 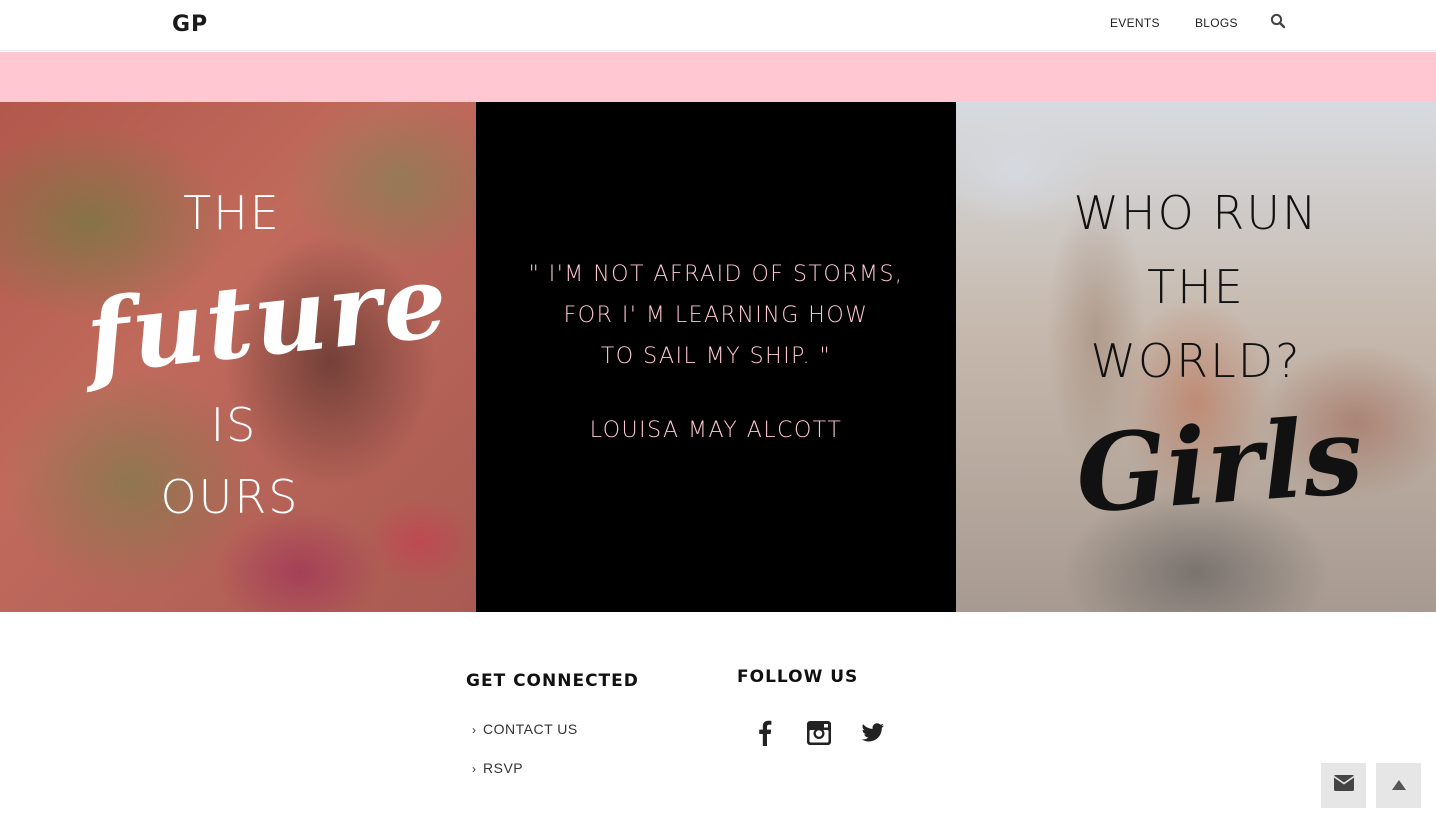 What do you see at coordinates (1196, 287) in the screenshot?
I see `panel-right-line-the: THE` at bounding box center [1196, 287].